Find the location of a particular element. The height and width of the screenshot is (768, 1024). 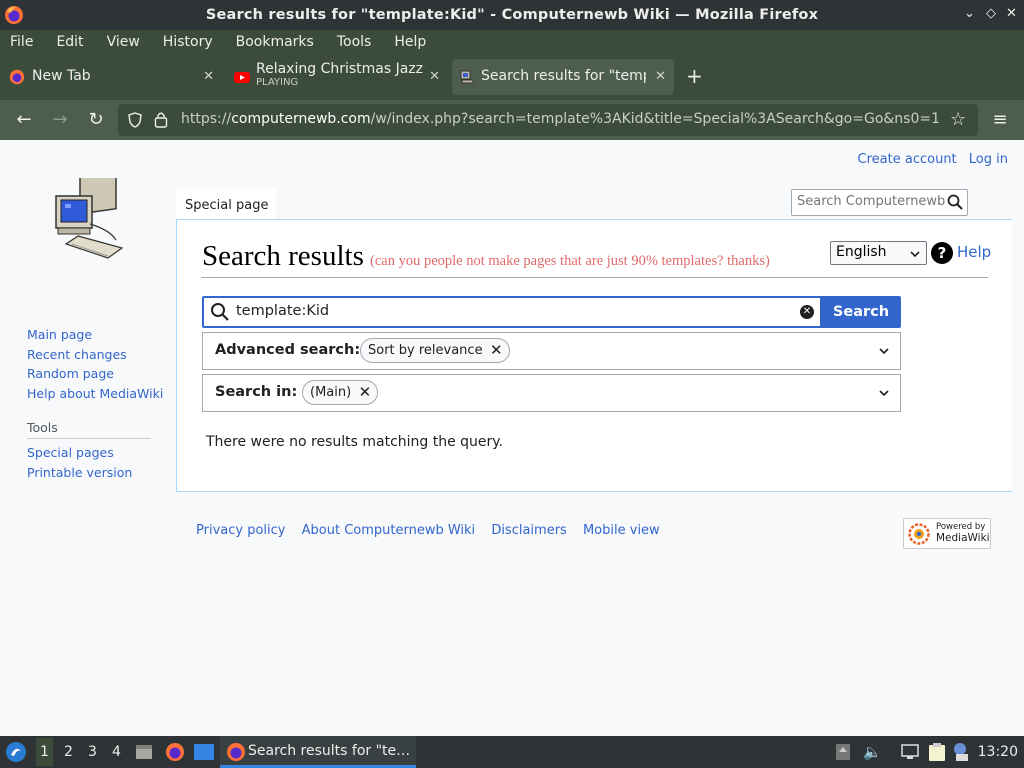

wiki-logo is located at coordinates (90, 222).